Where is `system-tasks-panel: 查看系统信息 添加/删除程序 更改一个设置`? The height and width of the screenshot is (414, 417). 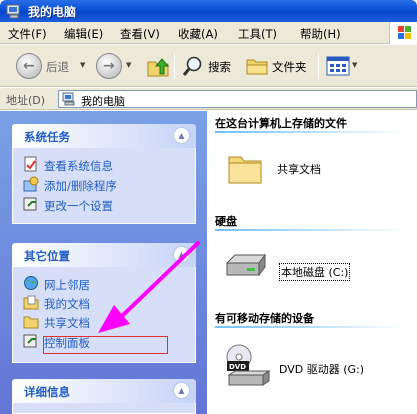 system-tasks-panel: 查看系统信息 添加/删除程序 更改一个设置 is located at coordinates (104, 186).